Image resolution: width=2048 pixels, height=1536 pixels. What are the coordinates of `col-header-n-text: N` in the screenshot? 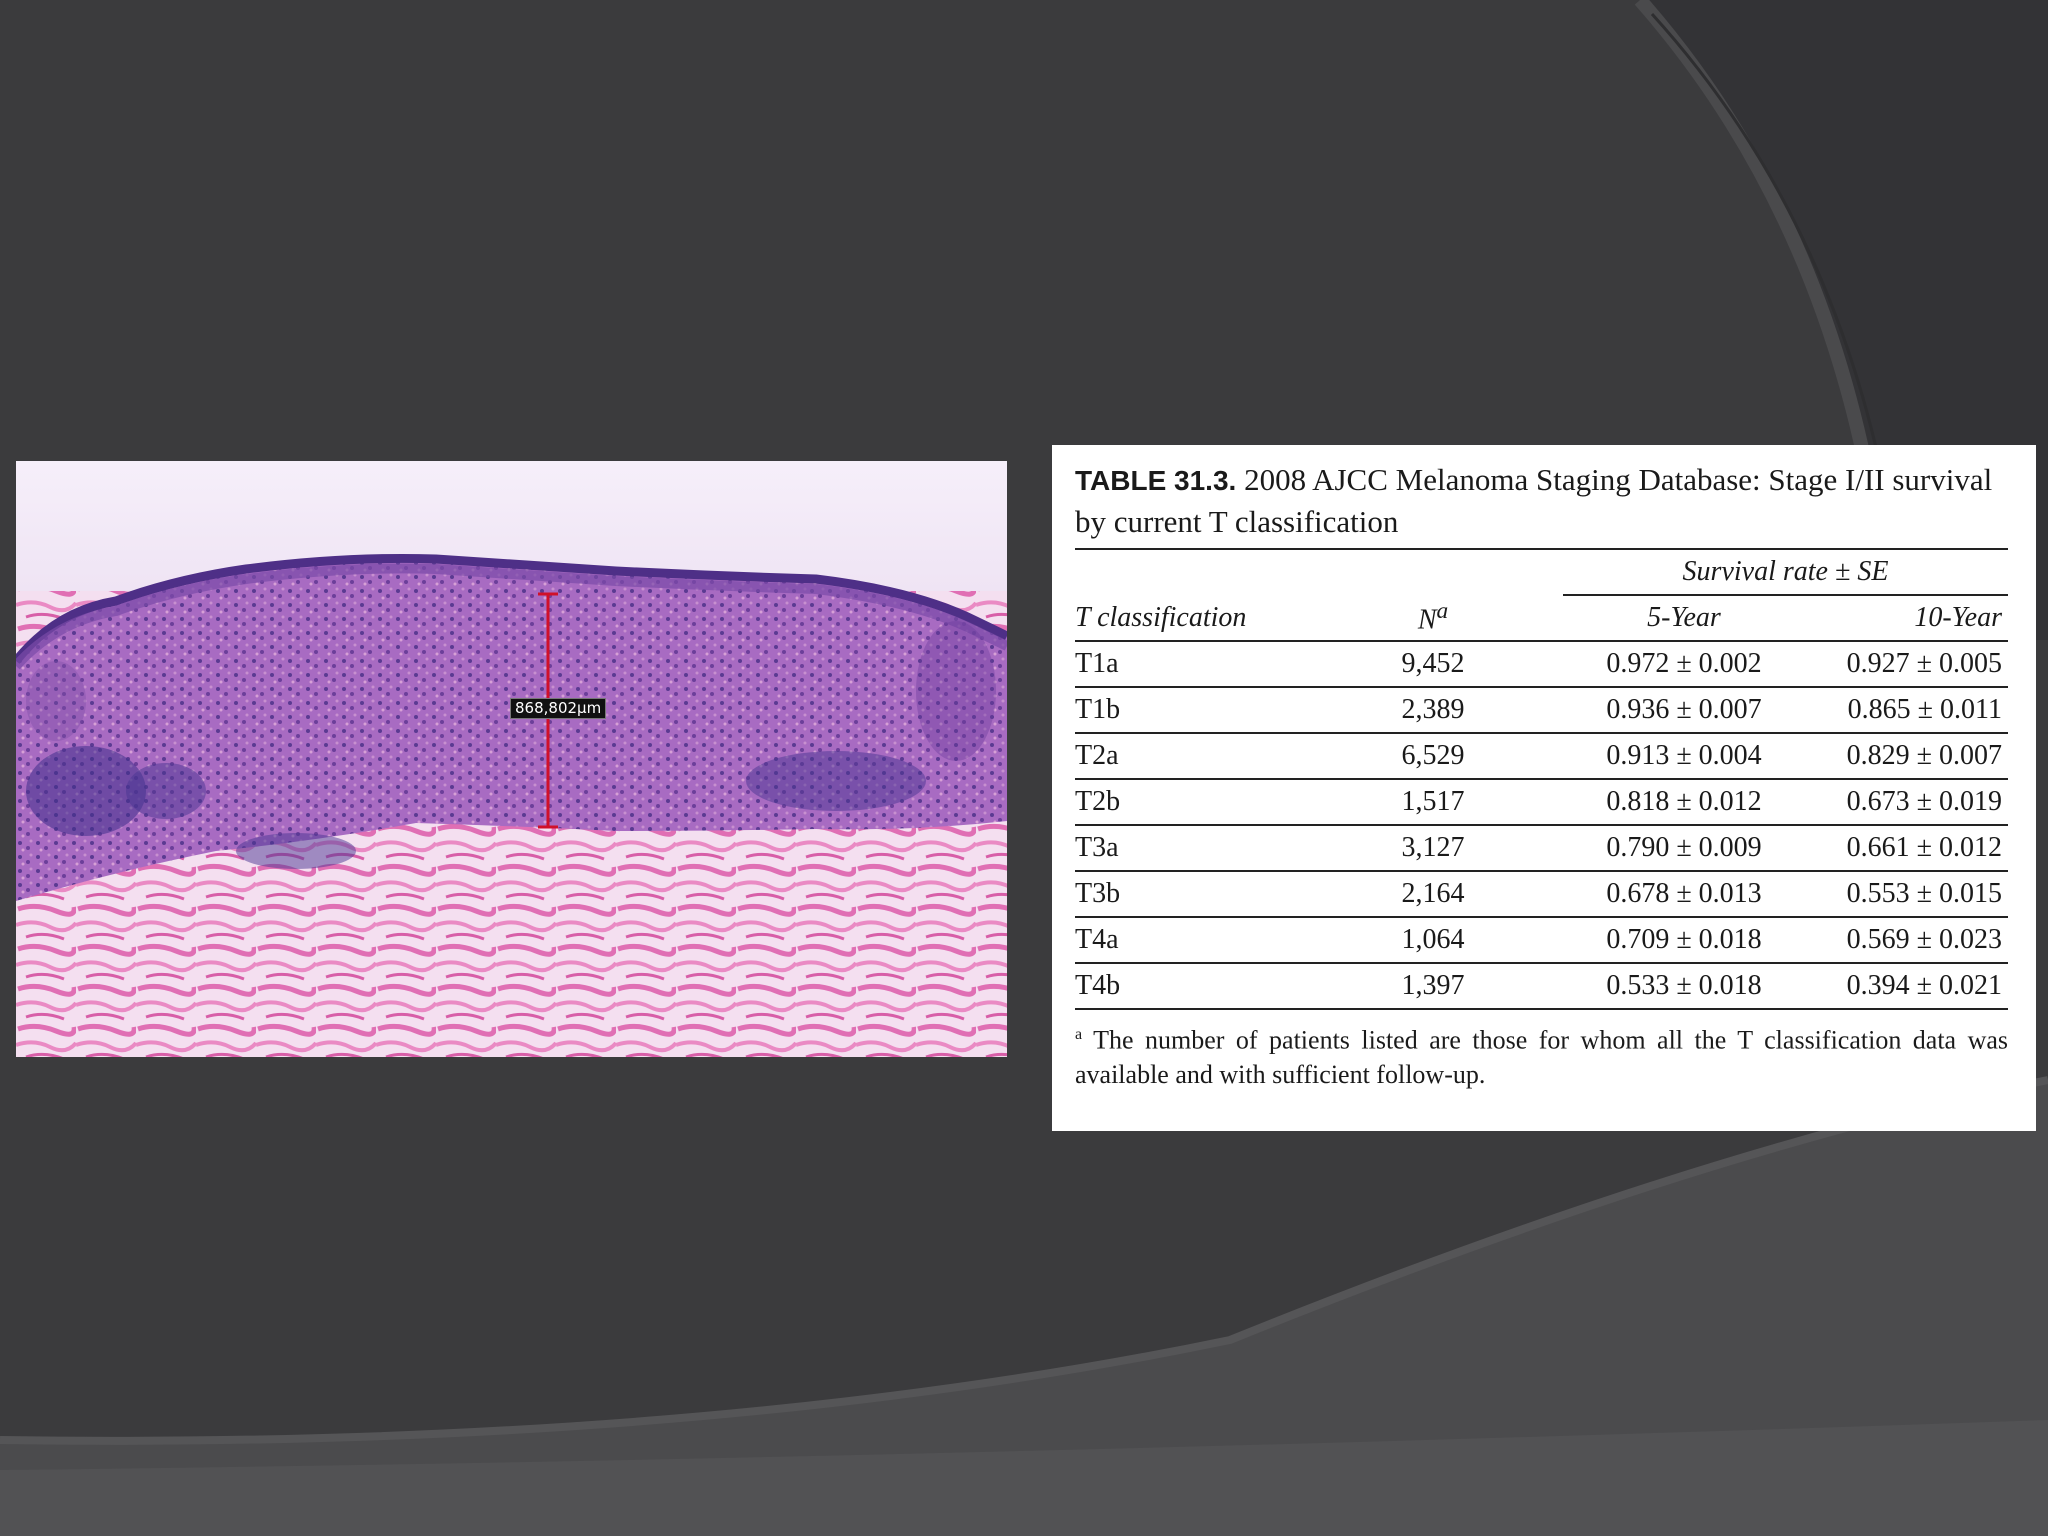 It's located at (1427, 620).